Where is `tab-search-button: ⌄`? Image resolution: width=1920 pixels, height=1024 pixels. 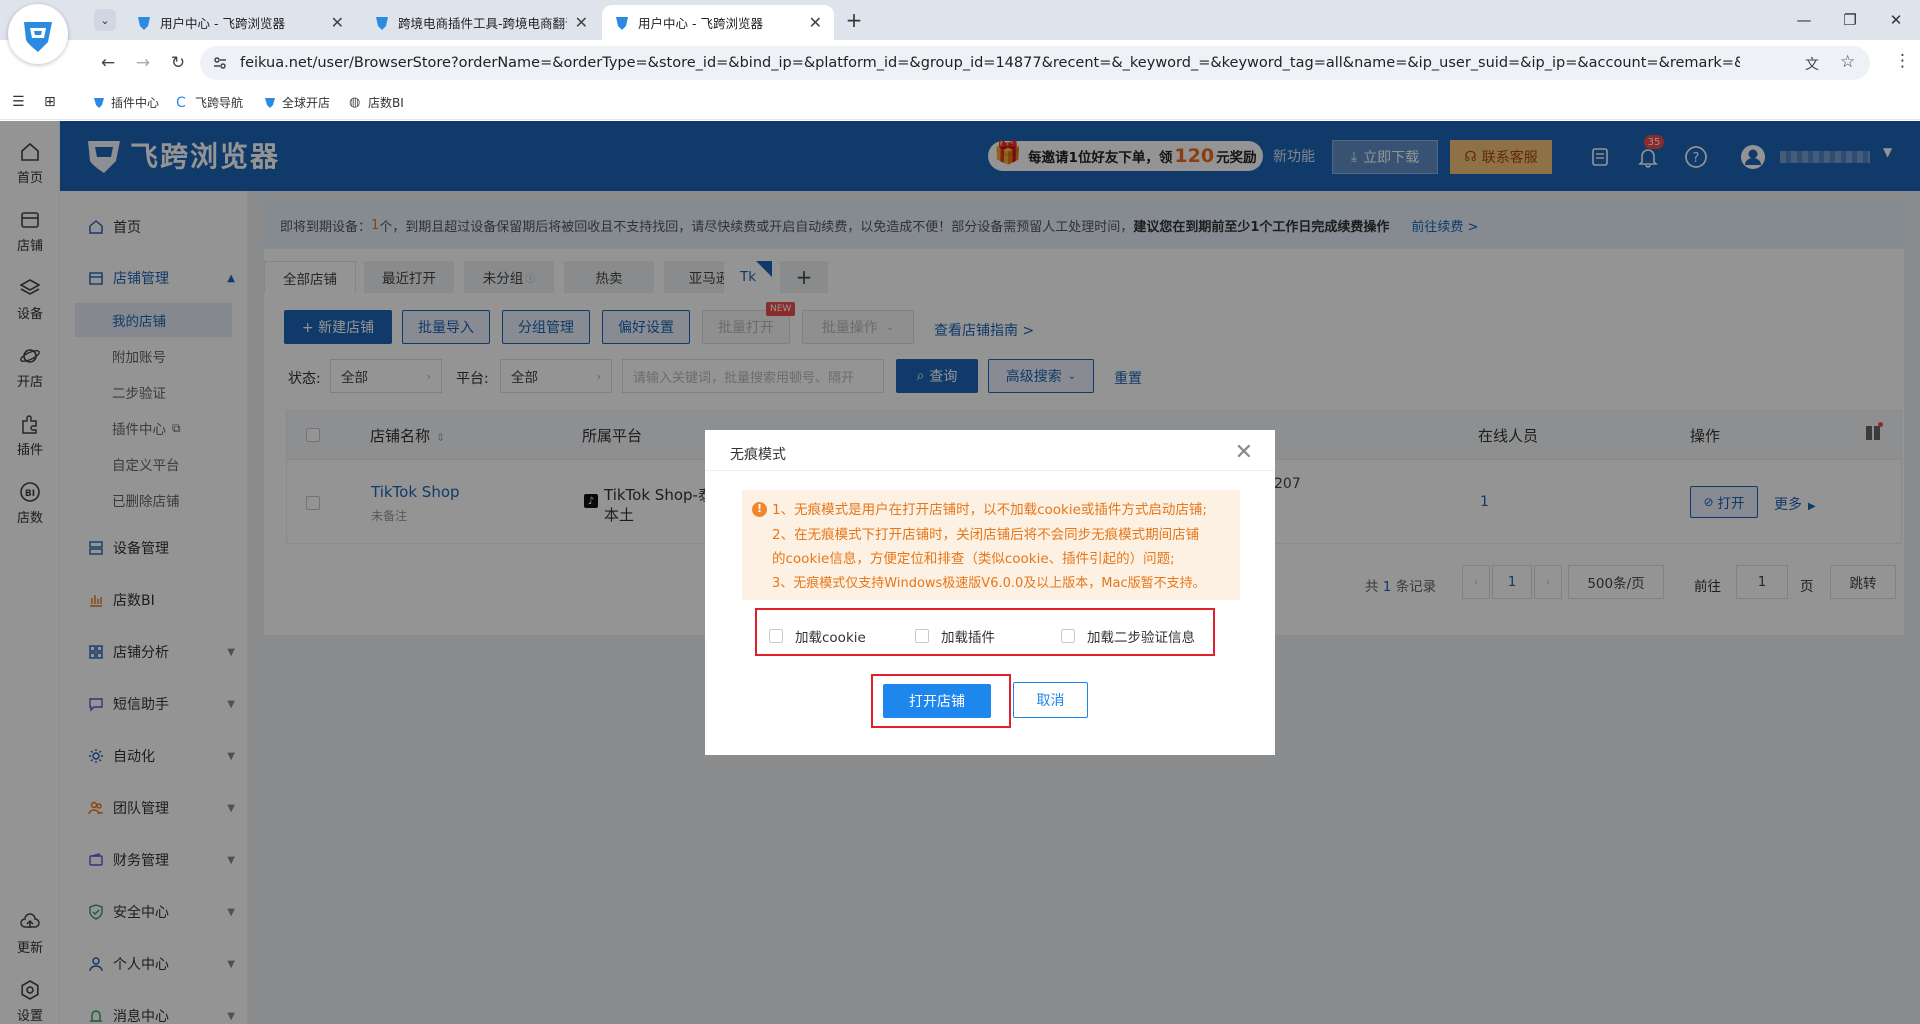
tab-search-button: ⌄ is located at coordinates (105, 20).